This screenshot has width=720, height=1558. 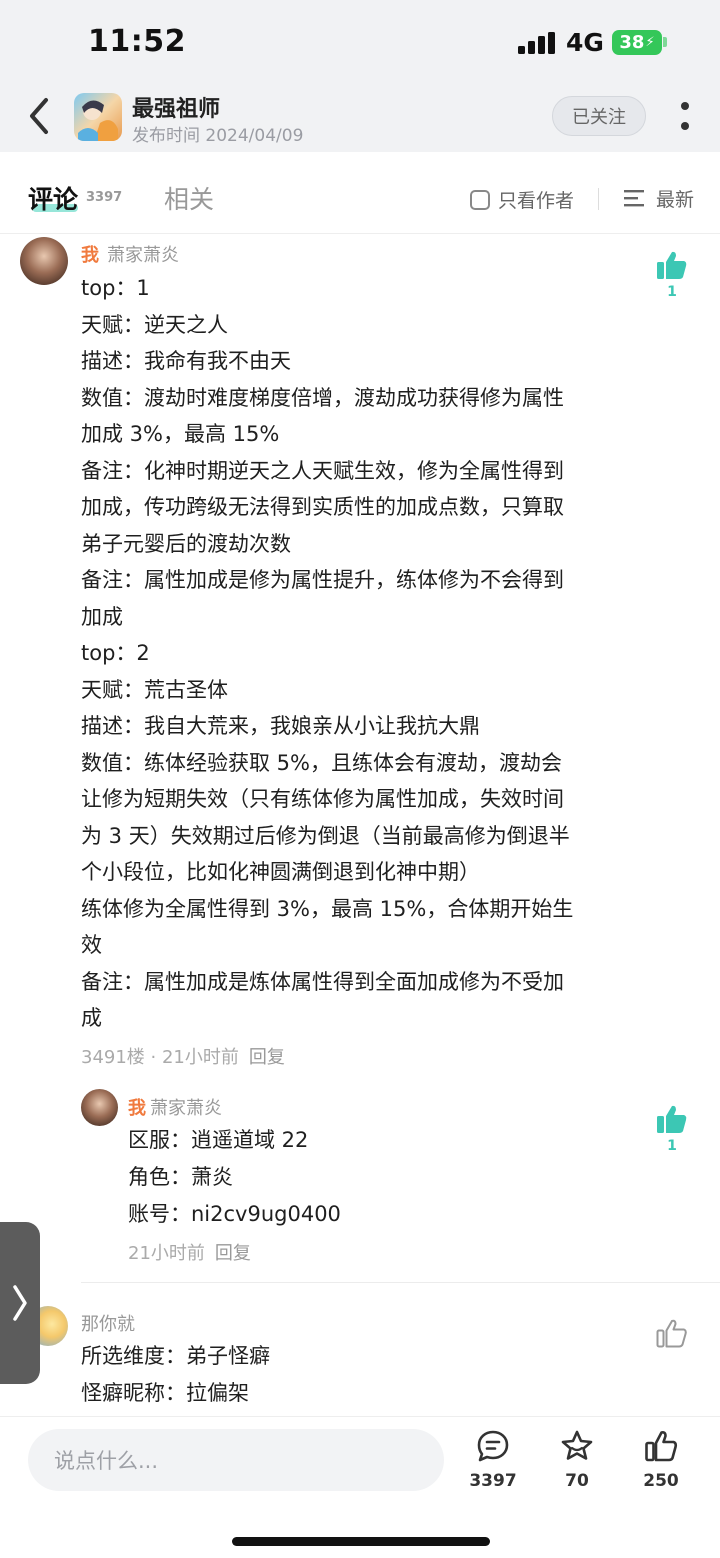 What do you see at coordinates (685, 116) in the screenshot?
I see `more-button` at bounding box center [685, 116].